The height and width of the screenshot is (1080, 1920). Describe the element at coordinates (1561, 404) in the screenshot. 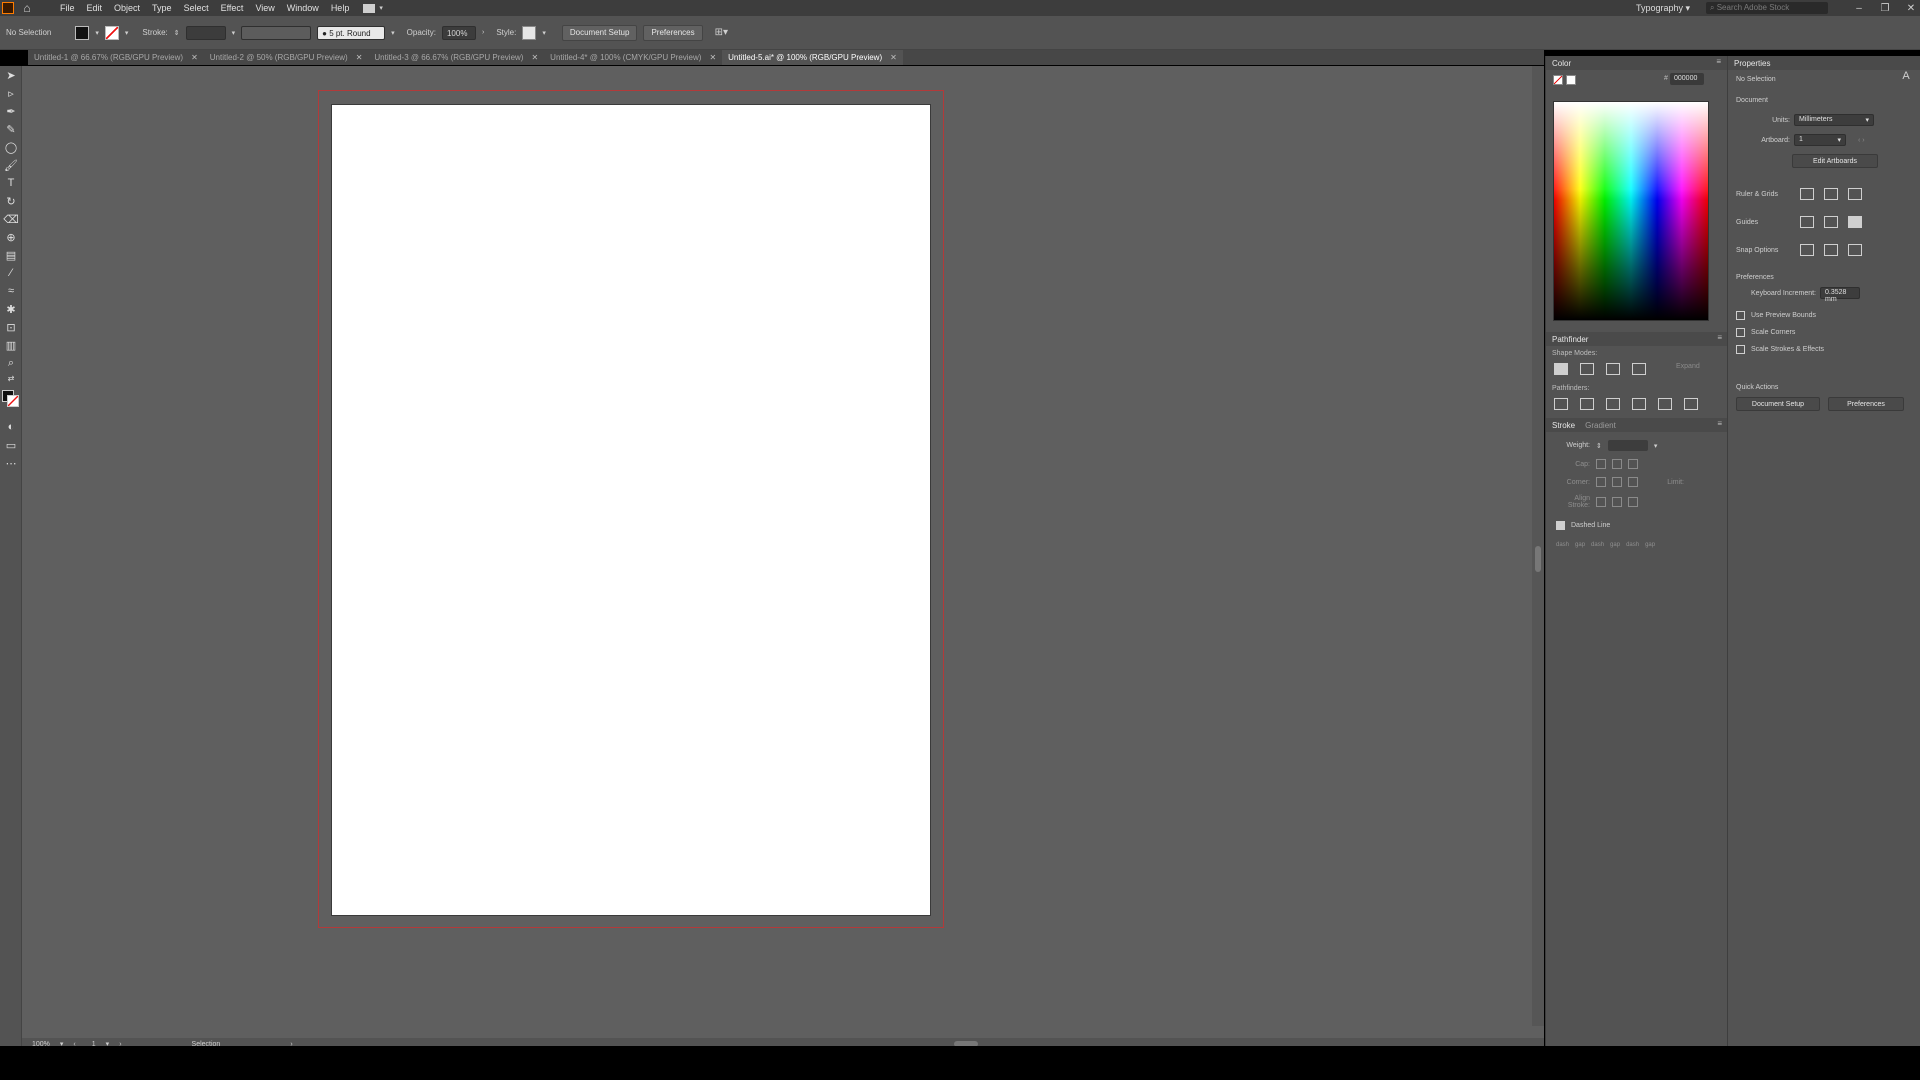

I see `divide-icon` at that location.